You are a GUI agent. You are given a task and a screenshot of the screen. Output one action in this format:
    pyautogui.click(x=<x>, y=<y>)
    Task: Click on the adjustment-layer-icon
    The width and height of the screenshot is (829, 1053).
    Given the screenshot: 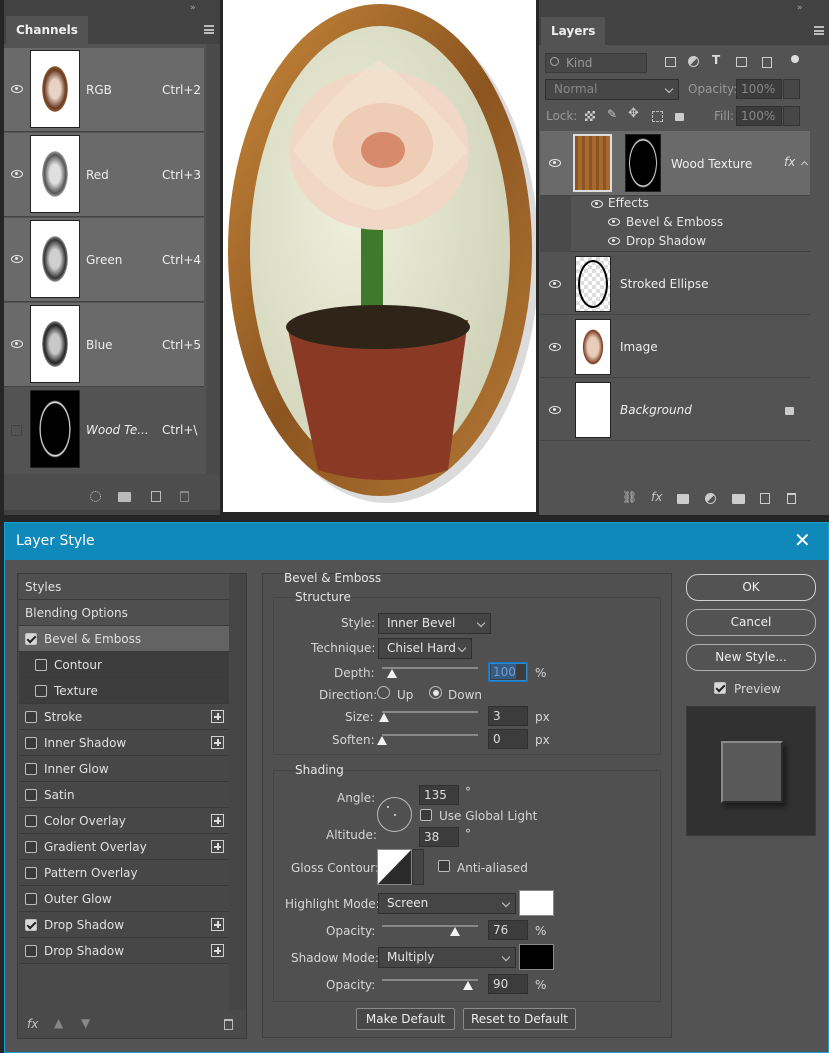 What is the action you would take?
    pyautogui.click(x=710, y=498)
    